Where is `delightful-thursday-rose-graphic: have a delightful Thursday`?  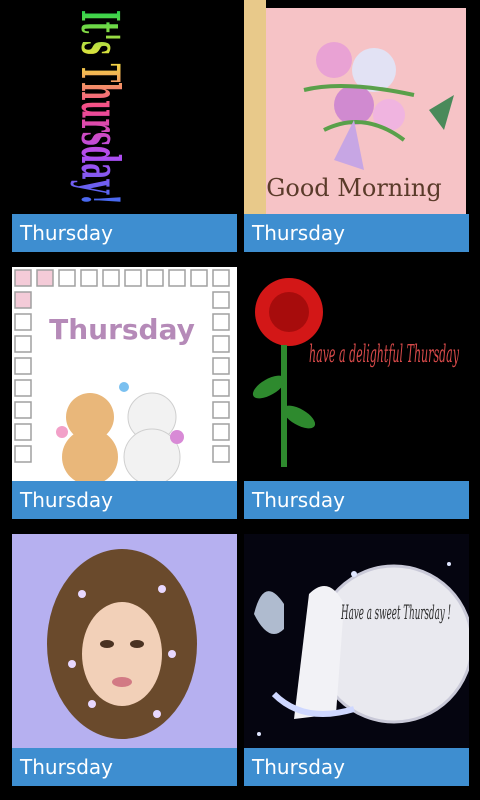
delightful-thursday-rose-graphic: have a delightful Thursday is located at coordinates (355, 372).